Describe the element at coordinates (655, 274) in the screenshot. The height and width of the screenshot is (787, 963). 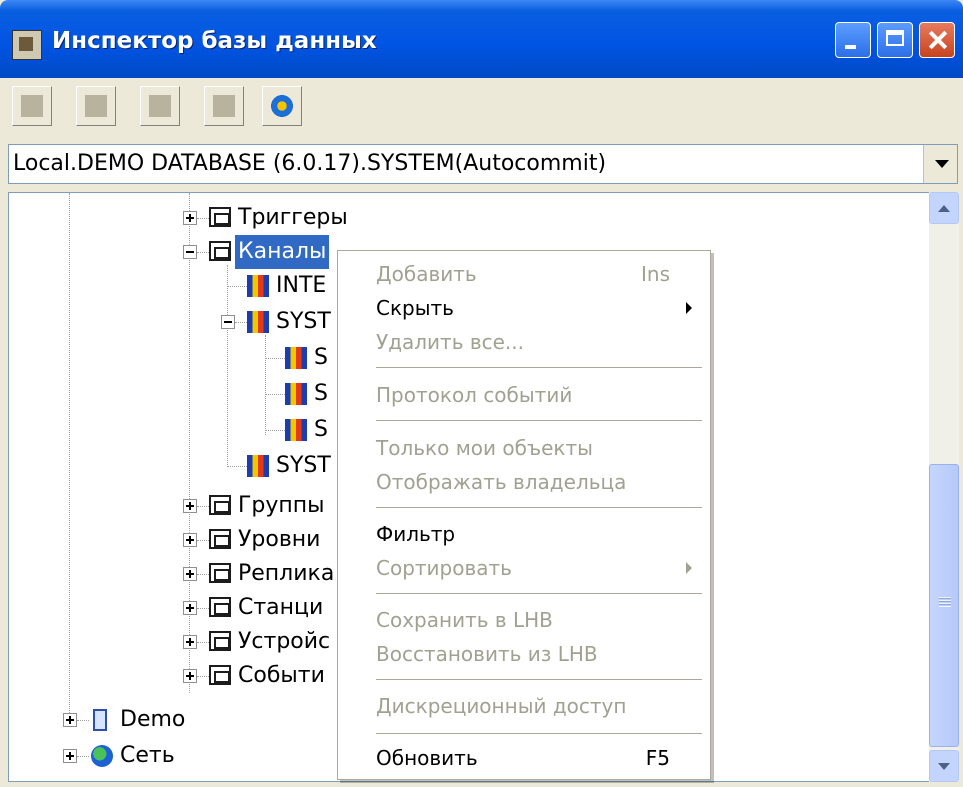
I see `menu-shortcut: Ins` at that location.